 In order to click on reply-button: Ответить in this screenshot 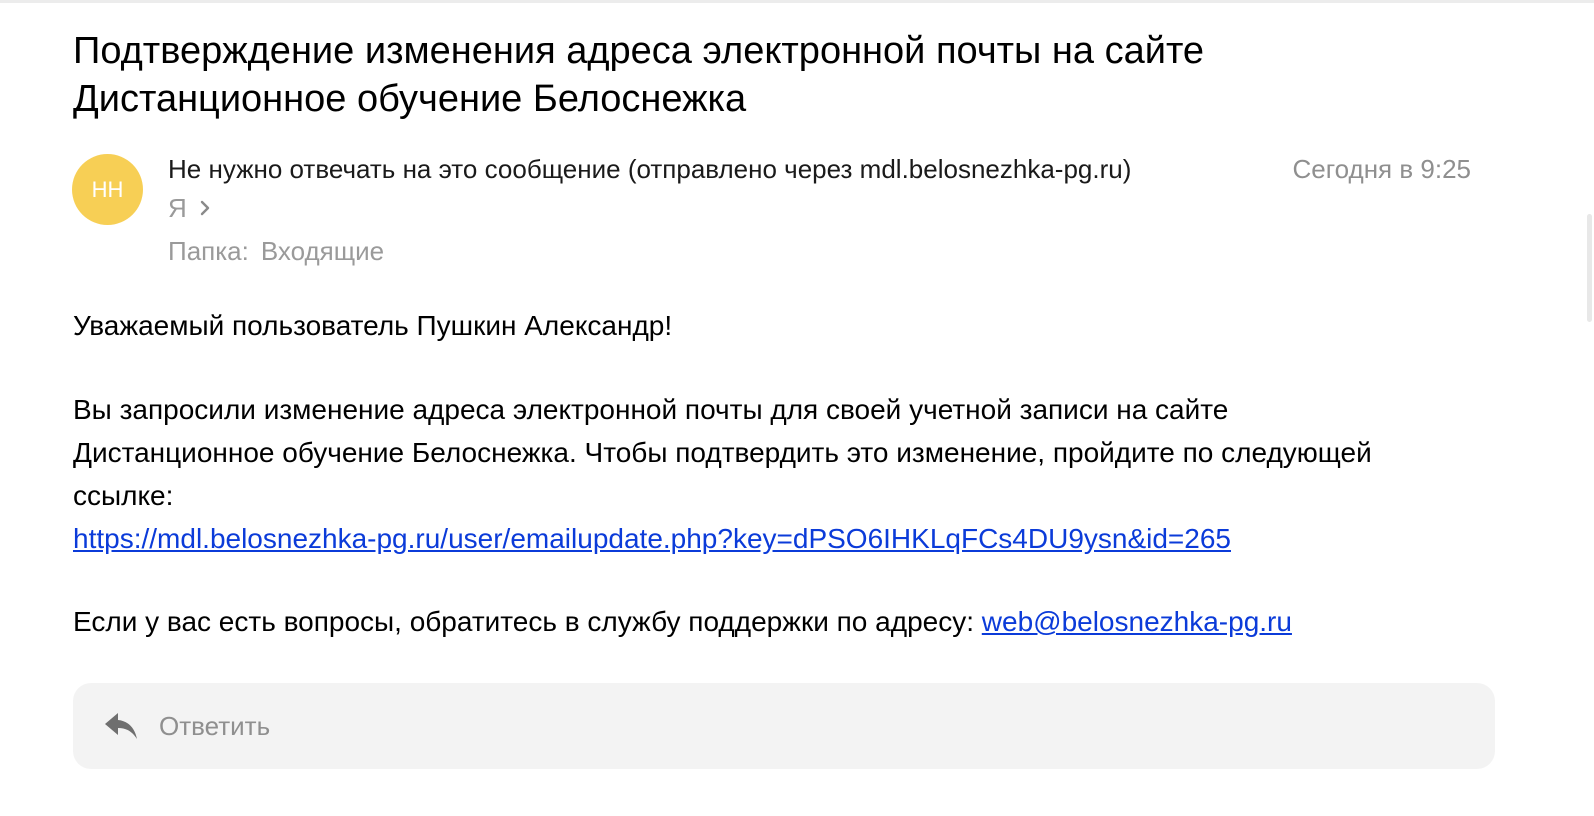, I will do `click(784, 726)`.